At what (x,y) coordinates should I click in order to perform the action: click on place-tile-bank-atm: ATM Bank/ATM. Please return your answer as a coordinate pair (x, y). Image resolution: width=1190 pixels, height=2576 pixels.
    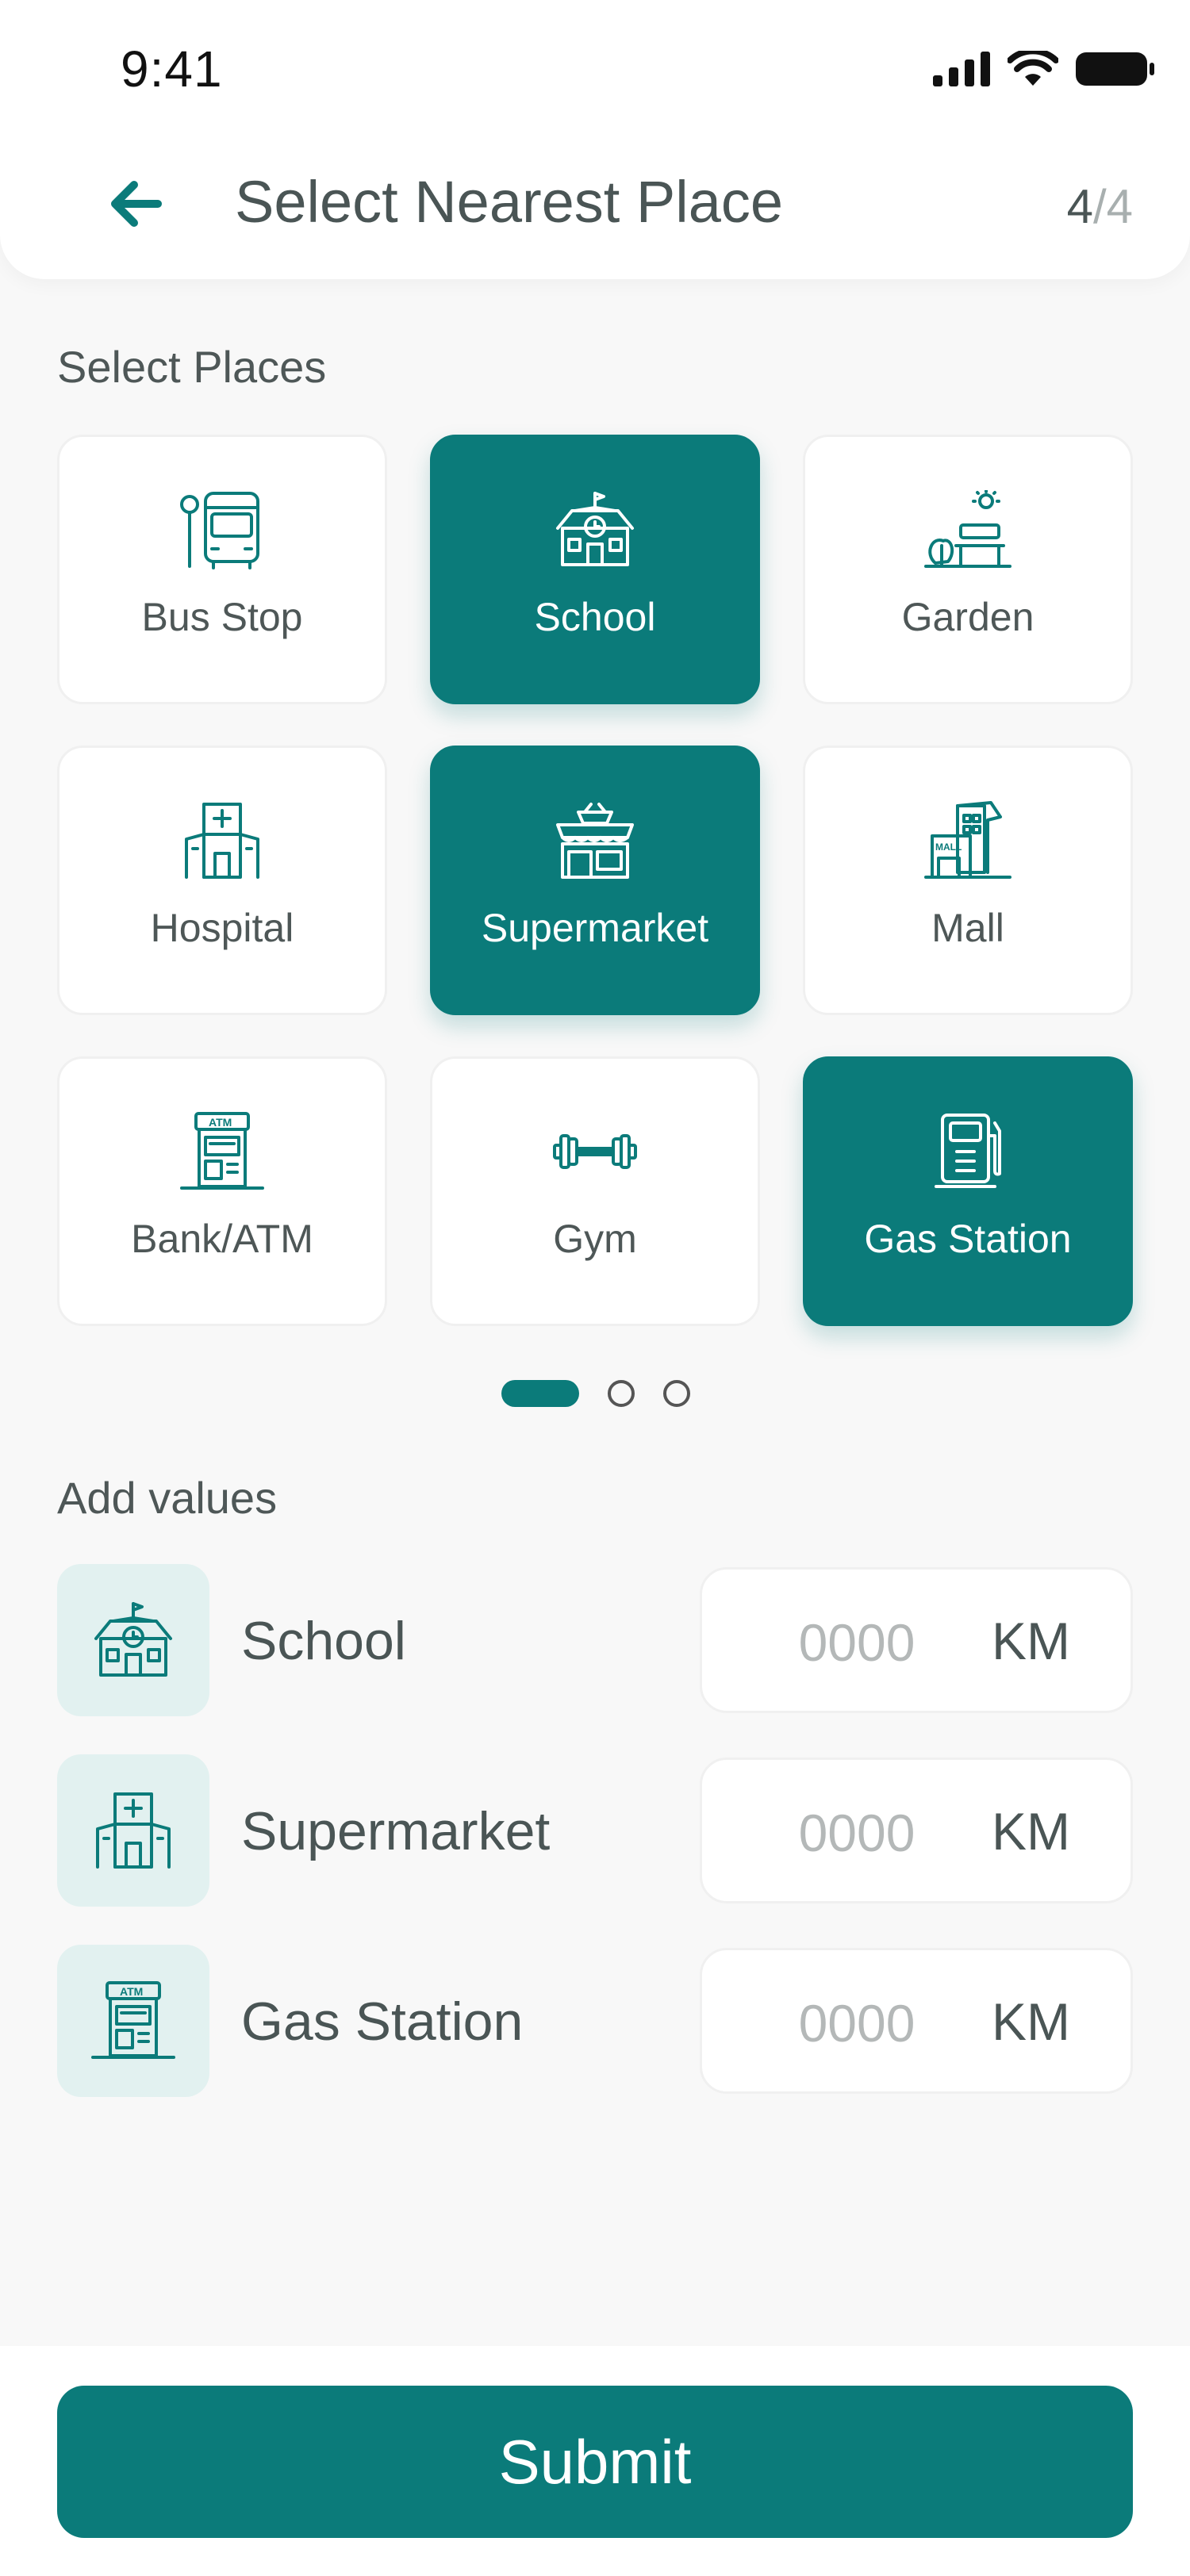
    Looking at the image, I should click on (222, 1191).